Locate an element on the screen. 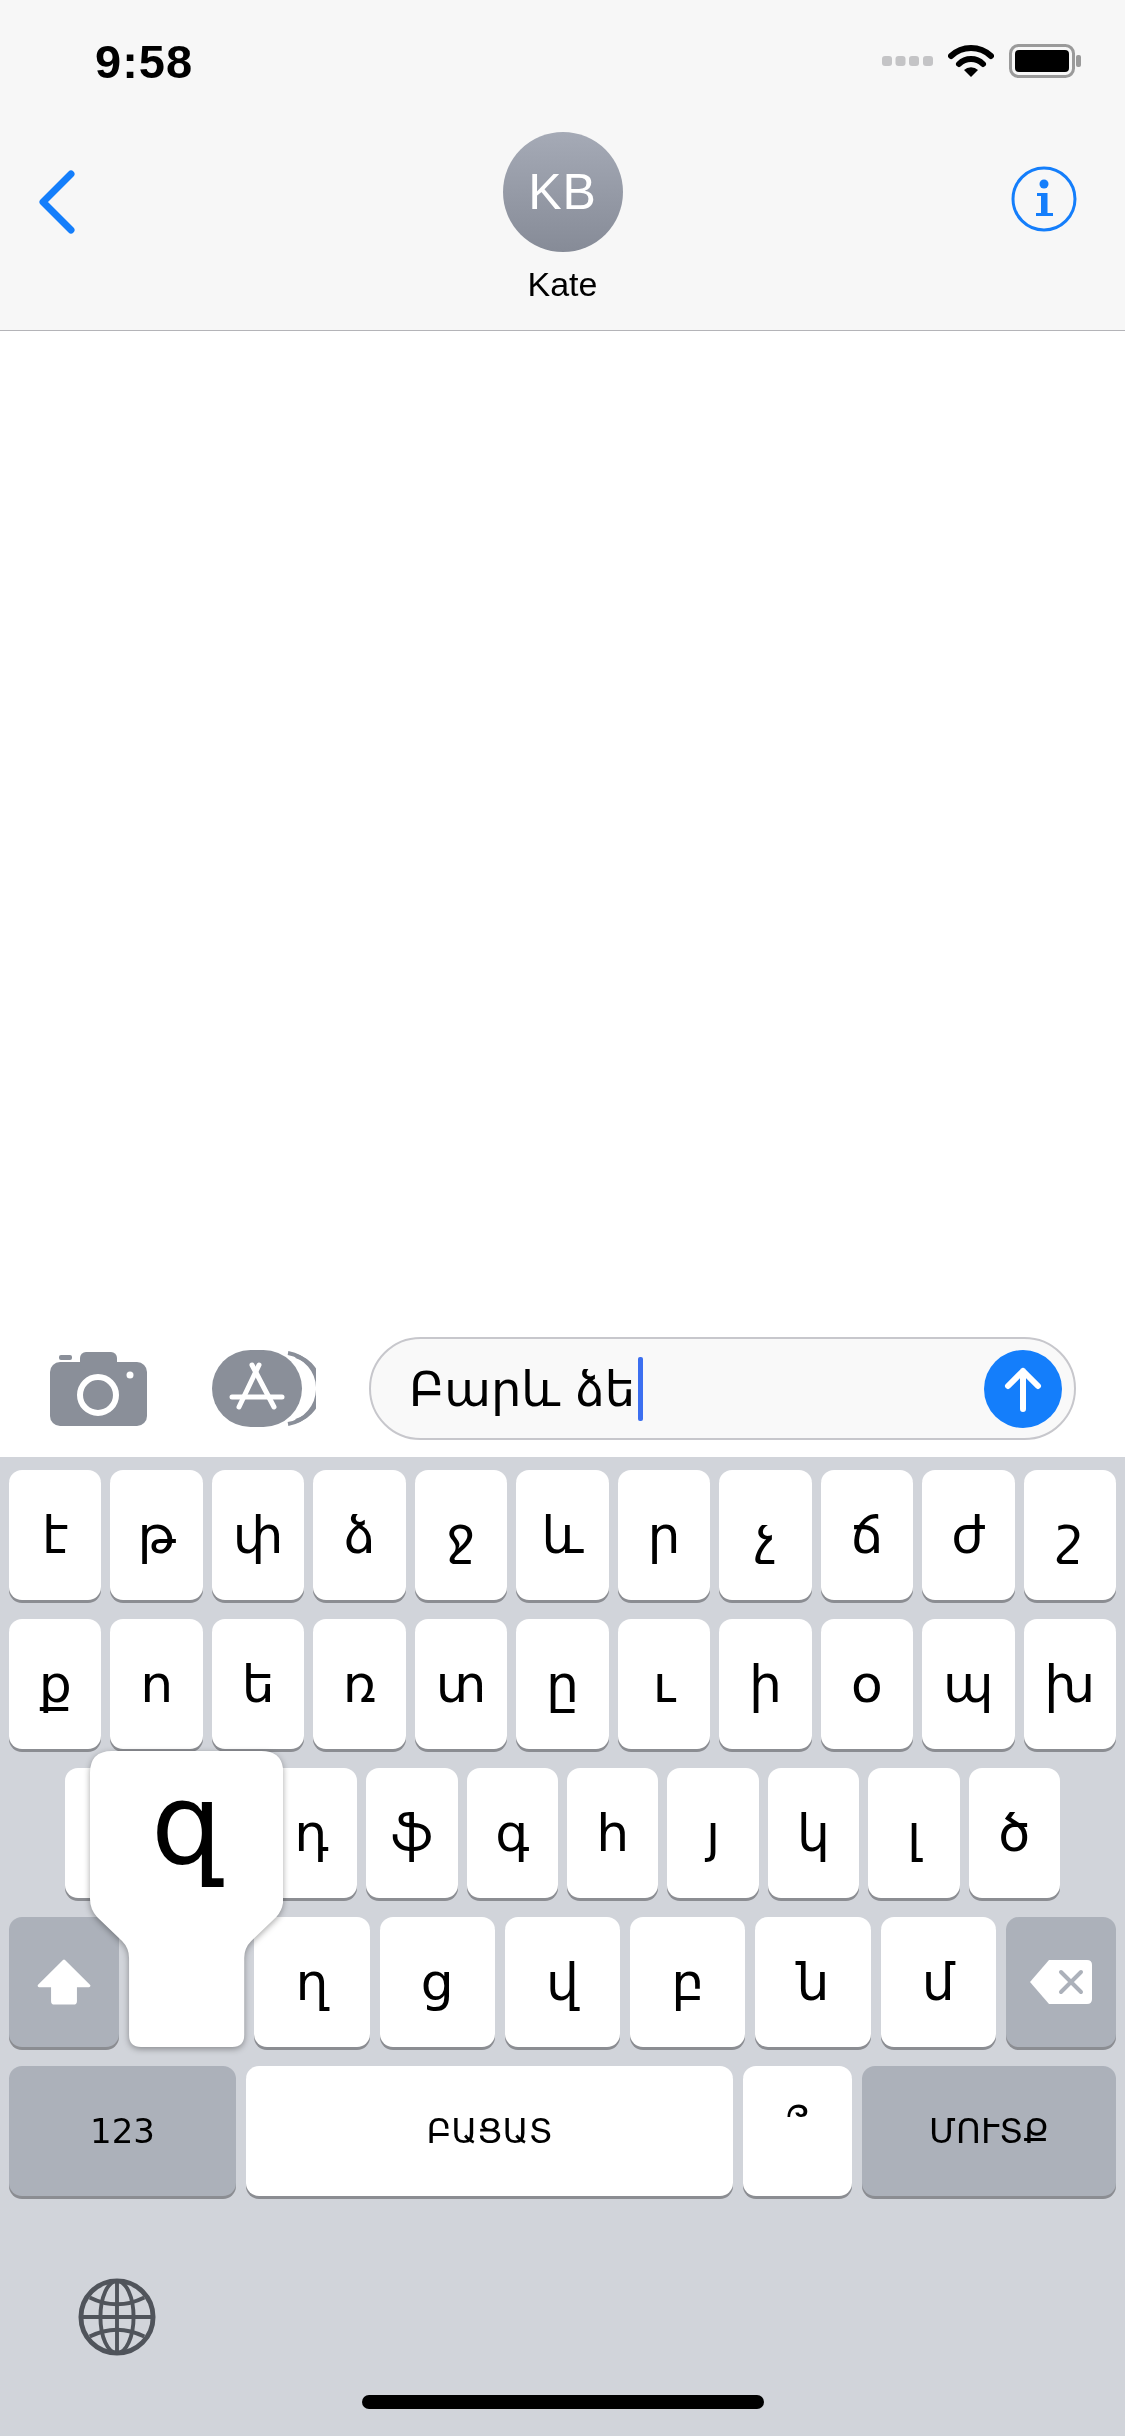 The image size is (1125, 2436). key-popup: զ is located at coordinates (187, 1899).